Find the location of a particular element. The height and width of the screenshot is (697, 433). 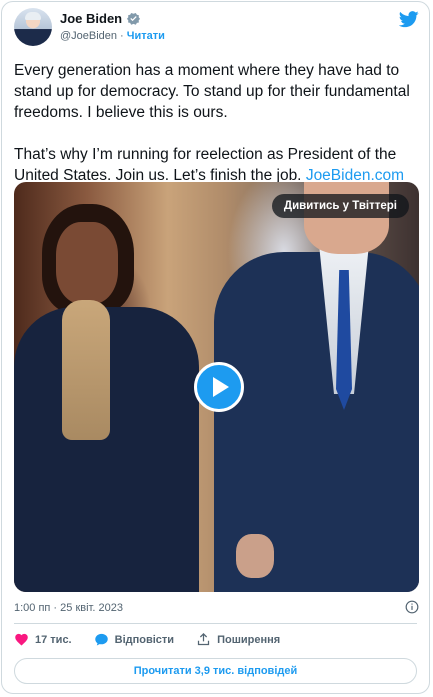

reply-button: Відповісти is located at coordinates (134, 639).